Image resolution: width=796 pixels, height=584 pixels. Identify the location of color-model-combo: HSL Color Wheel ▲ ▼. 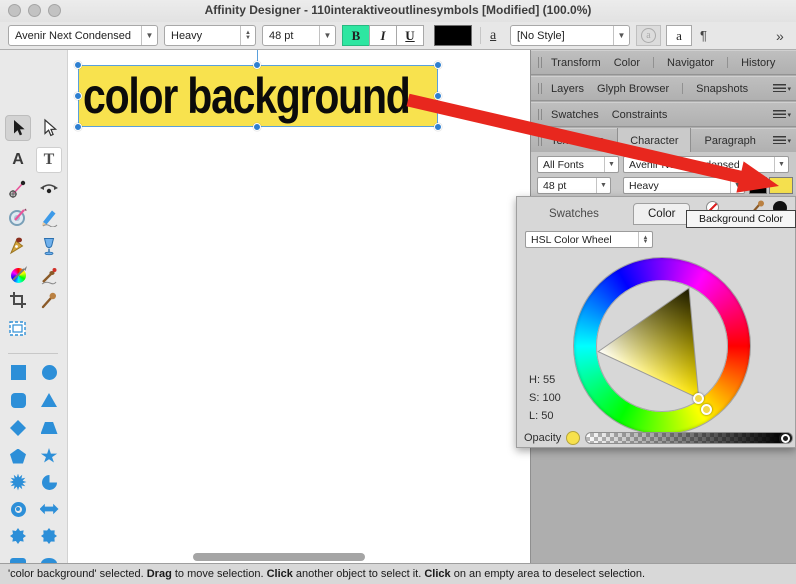
(589, 239).